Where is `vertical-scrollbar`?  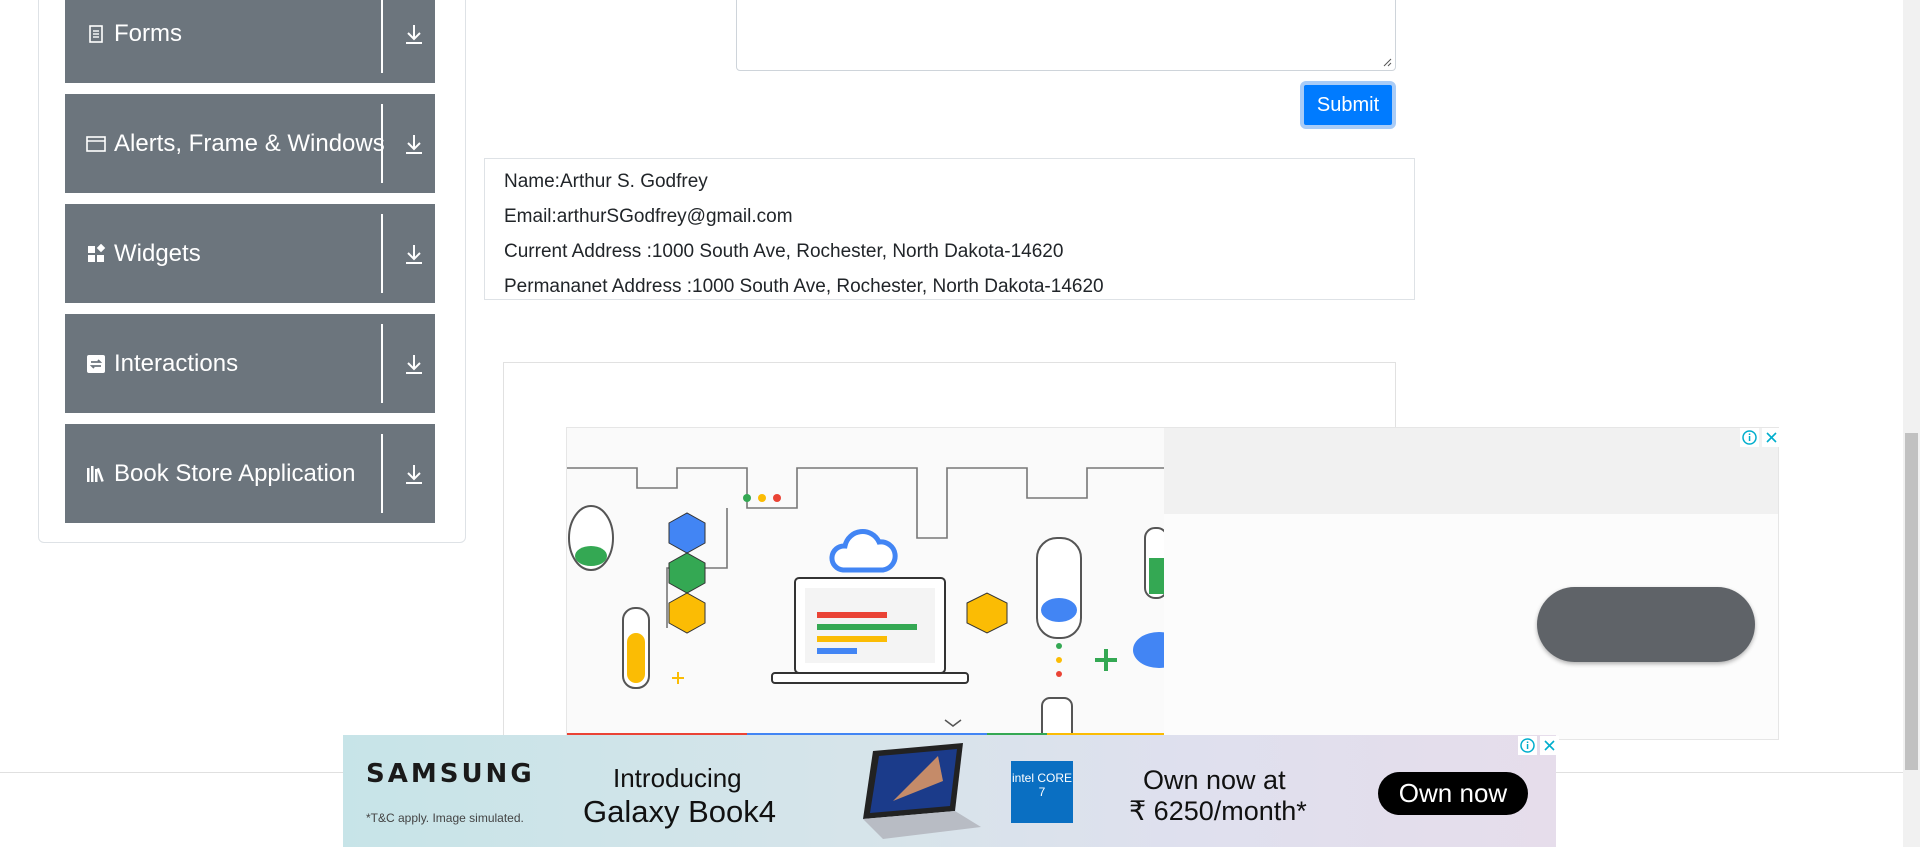 vertical-scrollbar is located at coordinates (1911, 423).